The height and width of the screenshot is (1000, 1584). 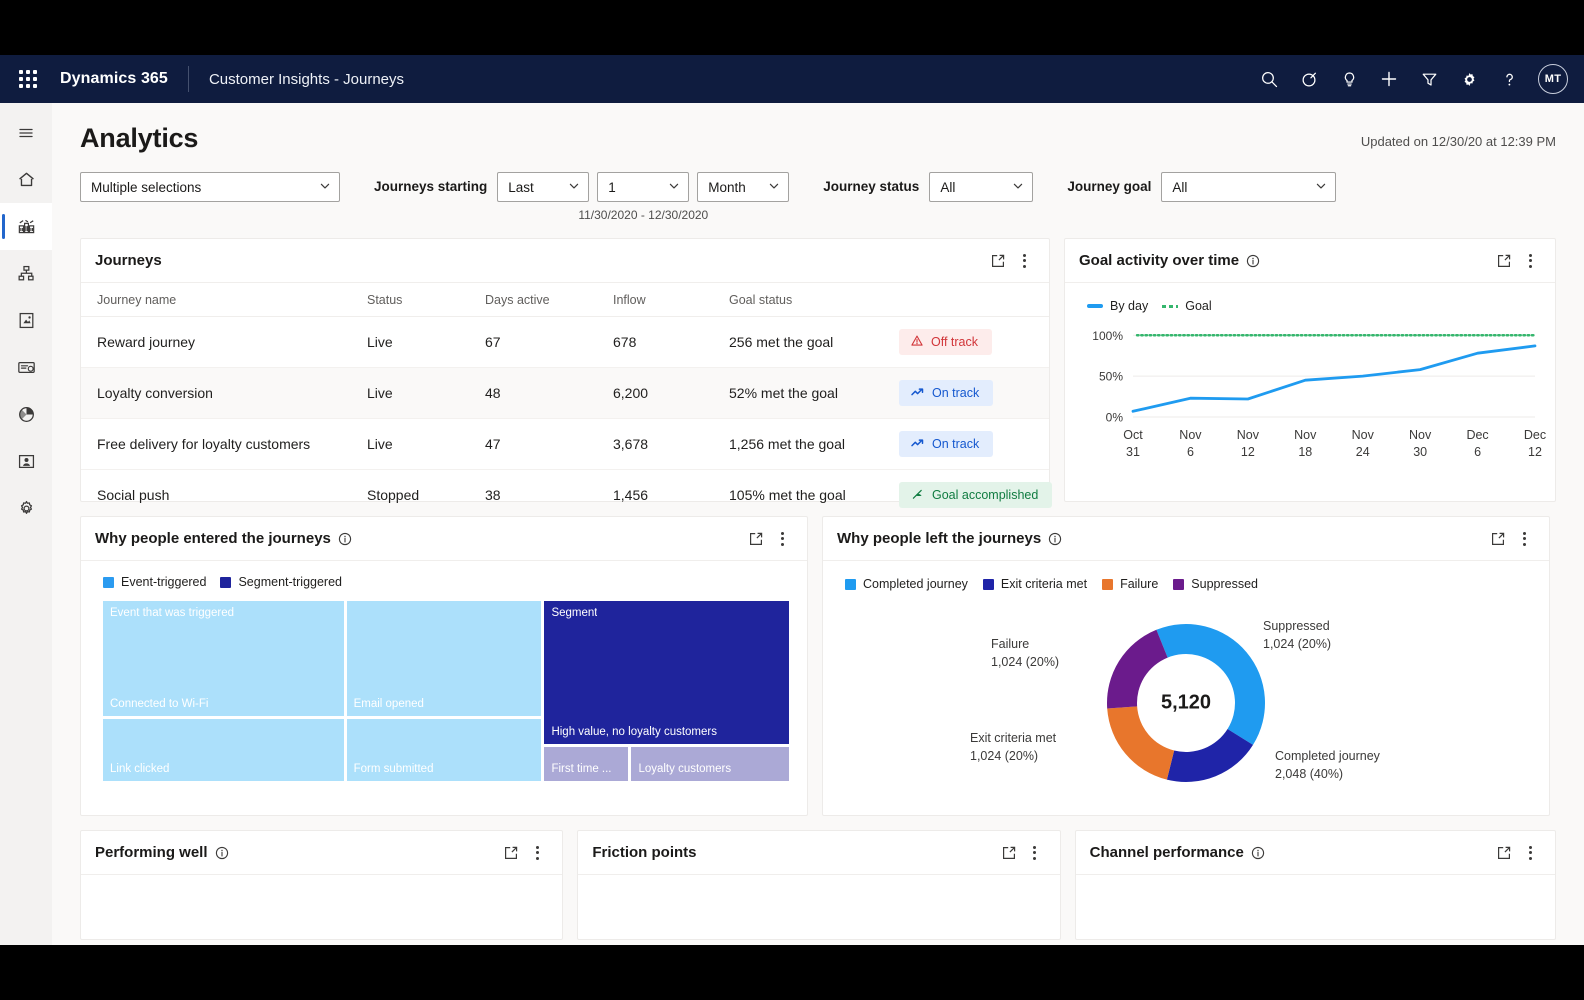 I want to click on svg-text: Nov, so click(x=1305, y=435).